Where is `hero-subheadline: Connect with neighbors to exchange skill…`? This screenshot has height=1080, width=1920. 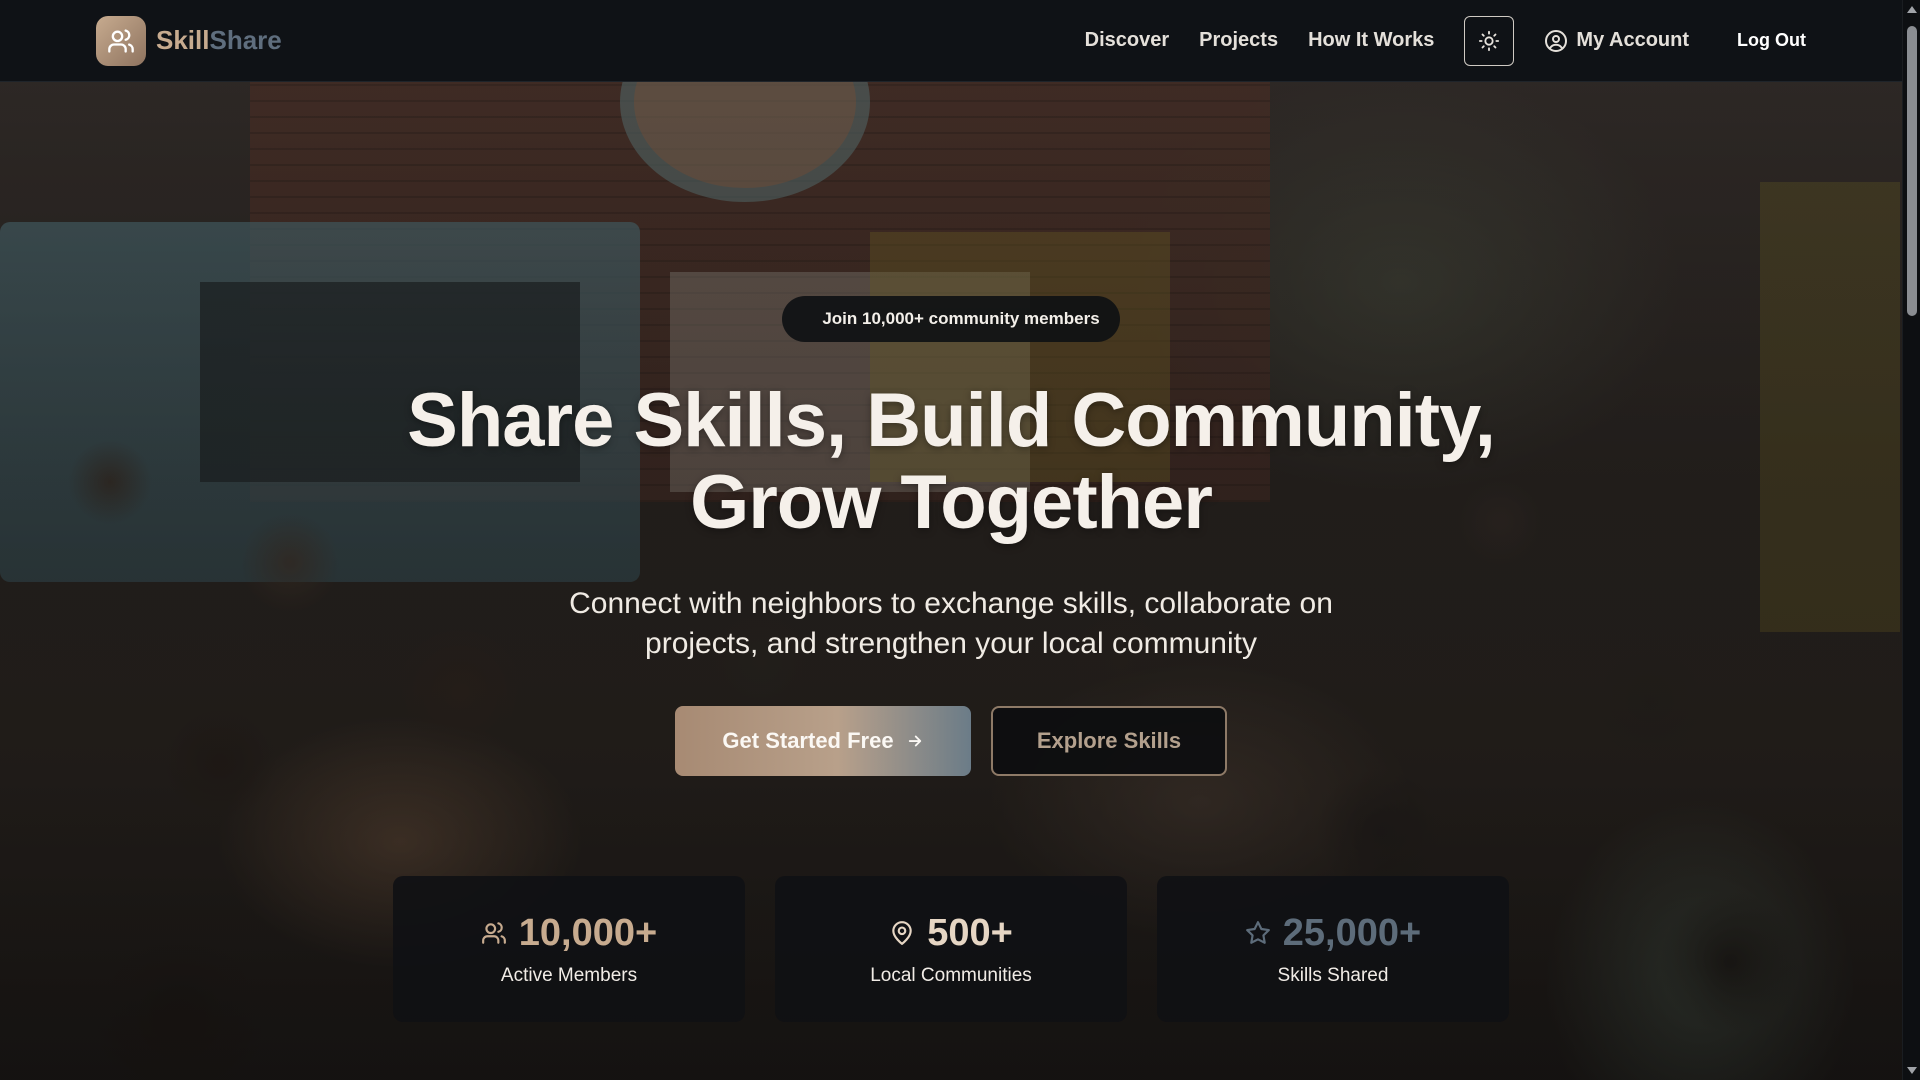
hero-subheadline: Connect with neighbors to exchange skill… is located at coordinates (951, 623).